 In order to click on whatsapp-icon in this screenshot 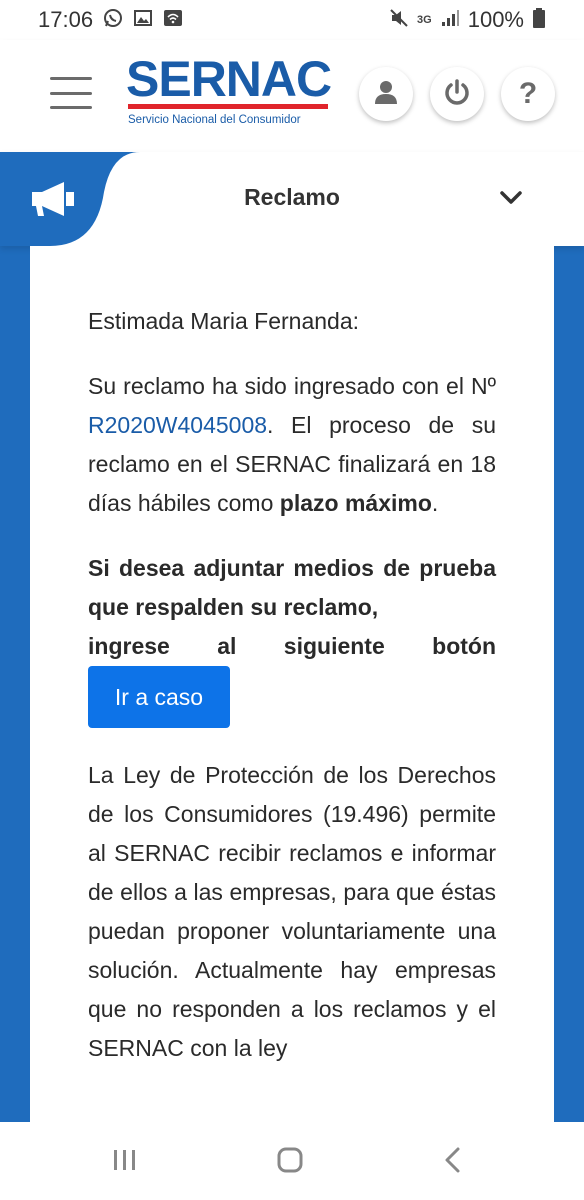, I will do `click(113, 20)`.